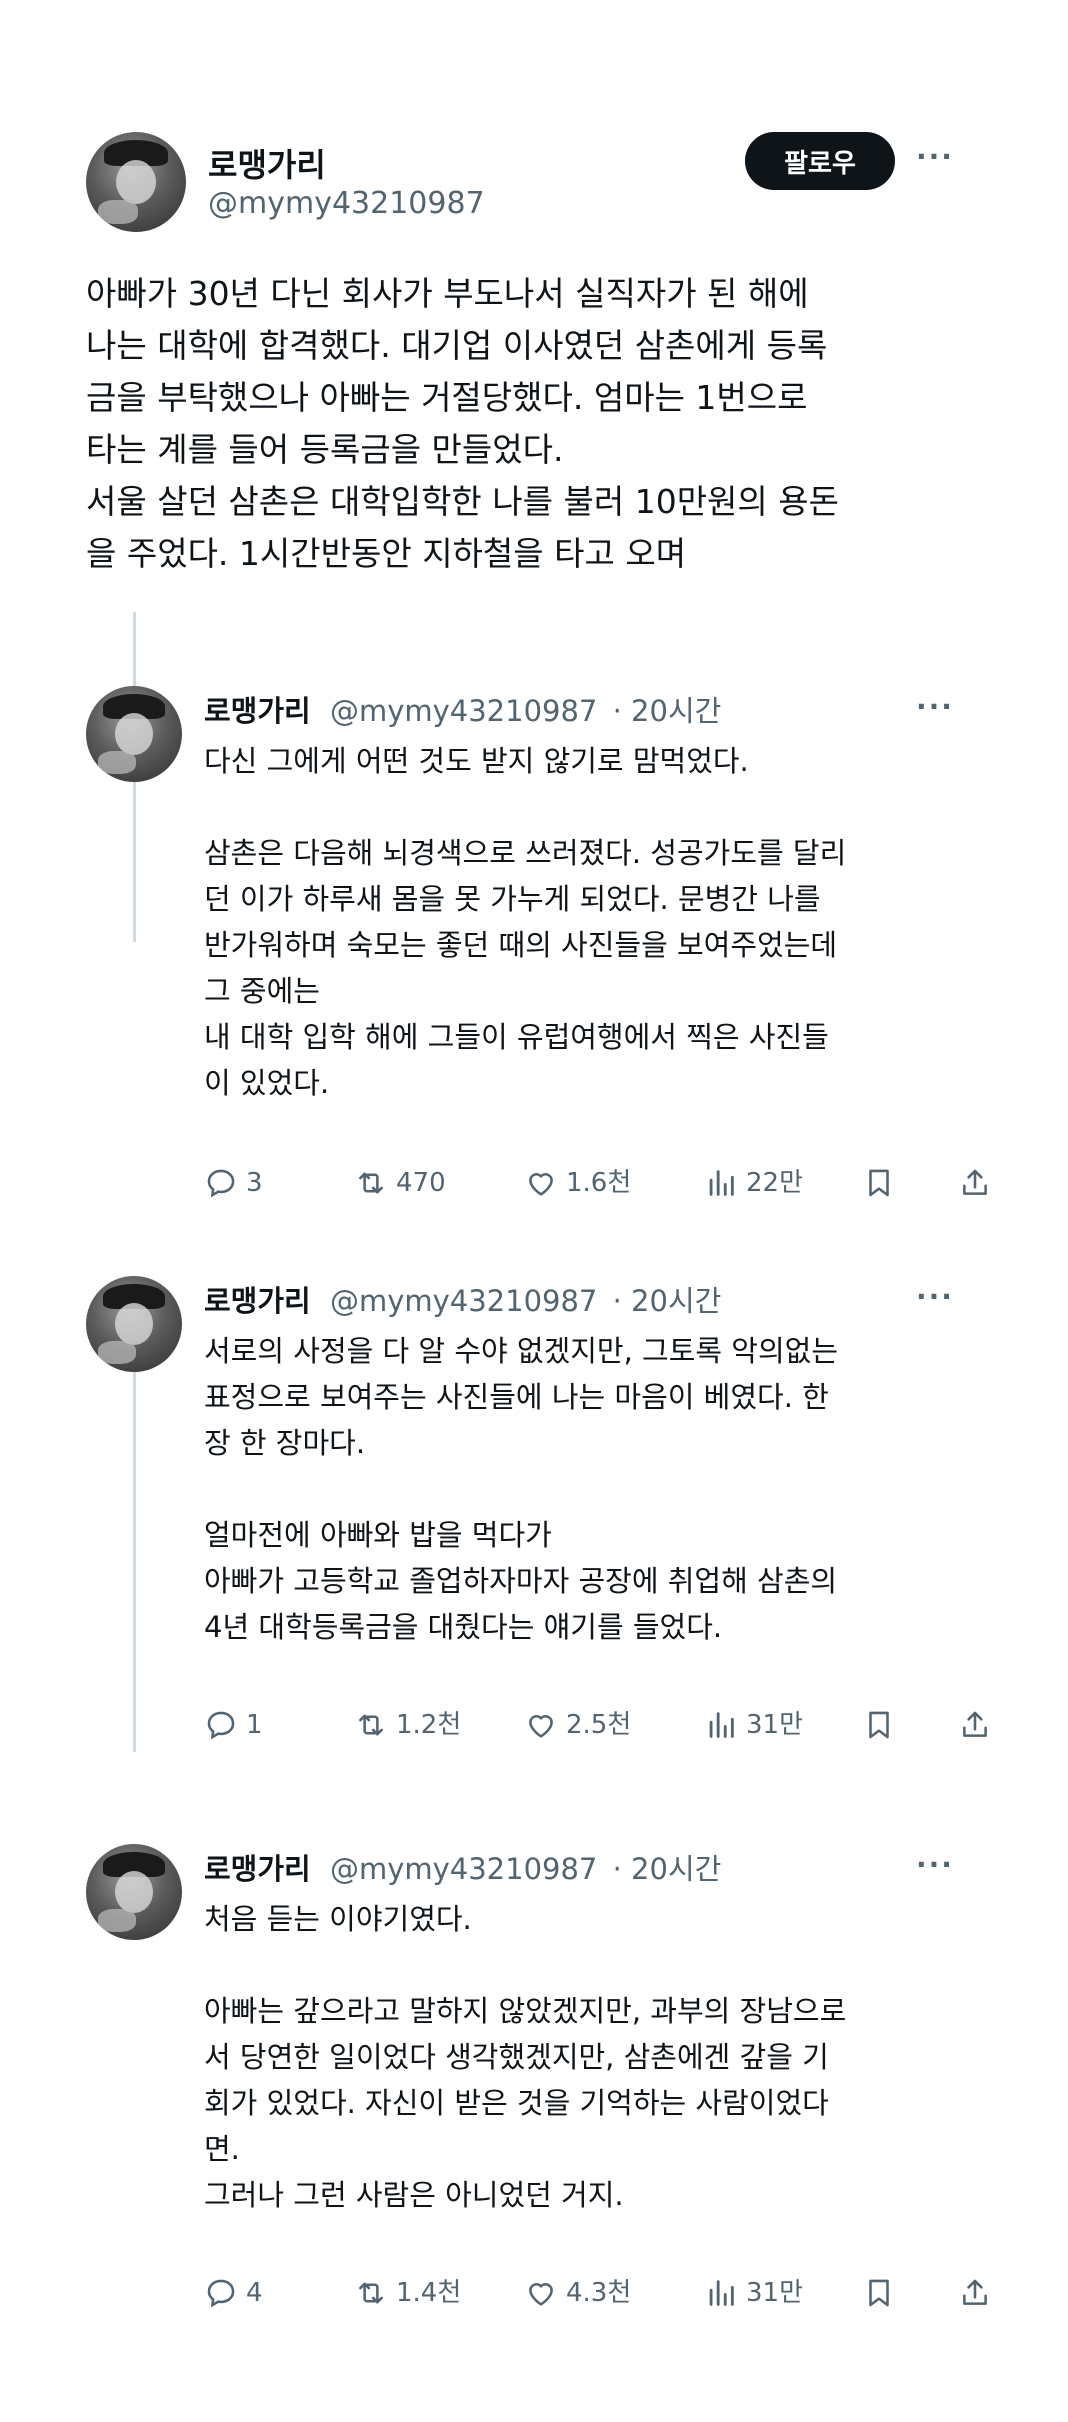 The height and width of the screenshot is (2422, 1068). Describe the element at coordinates (254, 1183) in the screenshot. I see `reply-count: 3` at that location.